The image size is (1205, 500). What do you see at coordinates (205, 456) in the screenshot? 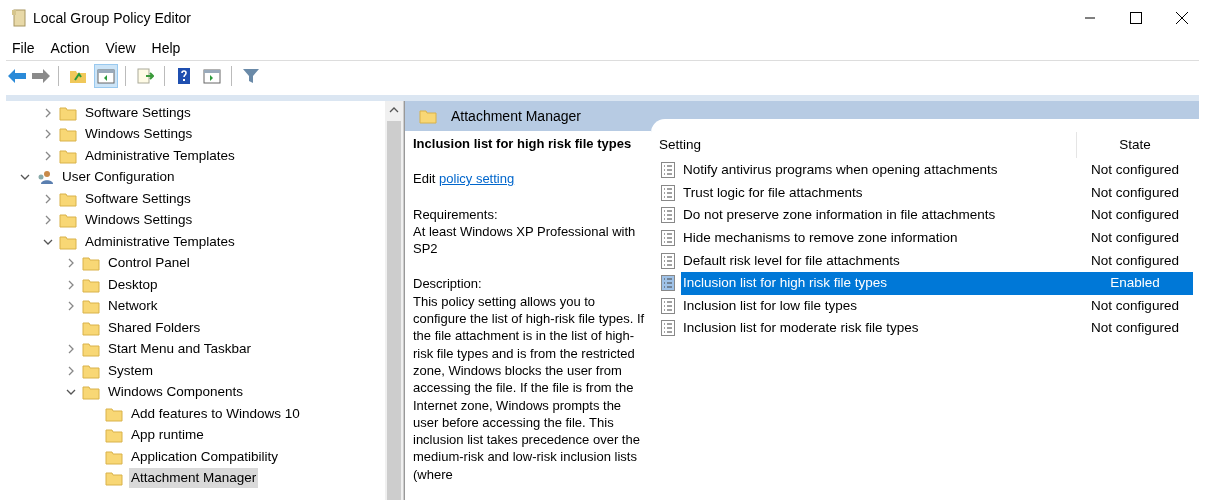
I see `tree-item: Application Compatibility` at bounding box center [205, 456].